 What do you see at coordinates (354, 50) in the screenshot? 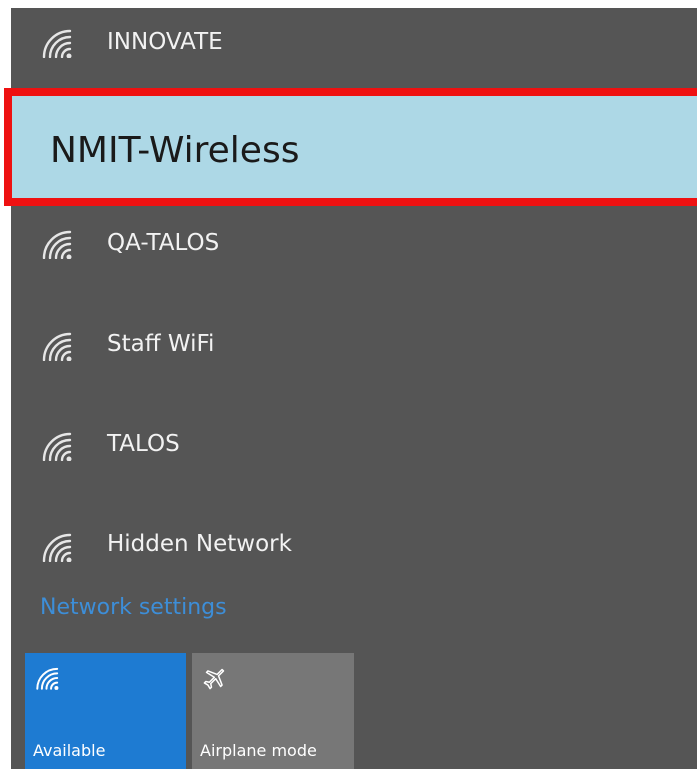
I see `network-item-innovate: INNOVATE` at bounding box center [354, 50].